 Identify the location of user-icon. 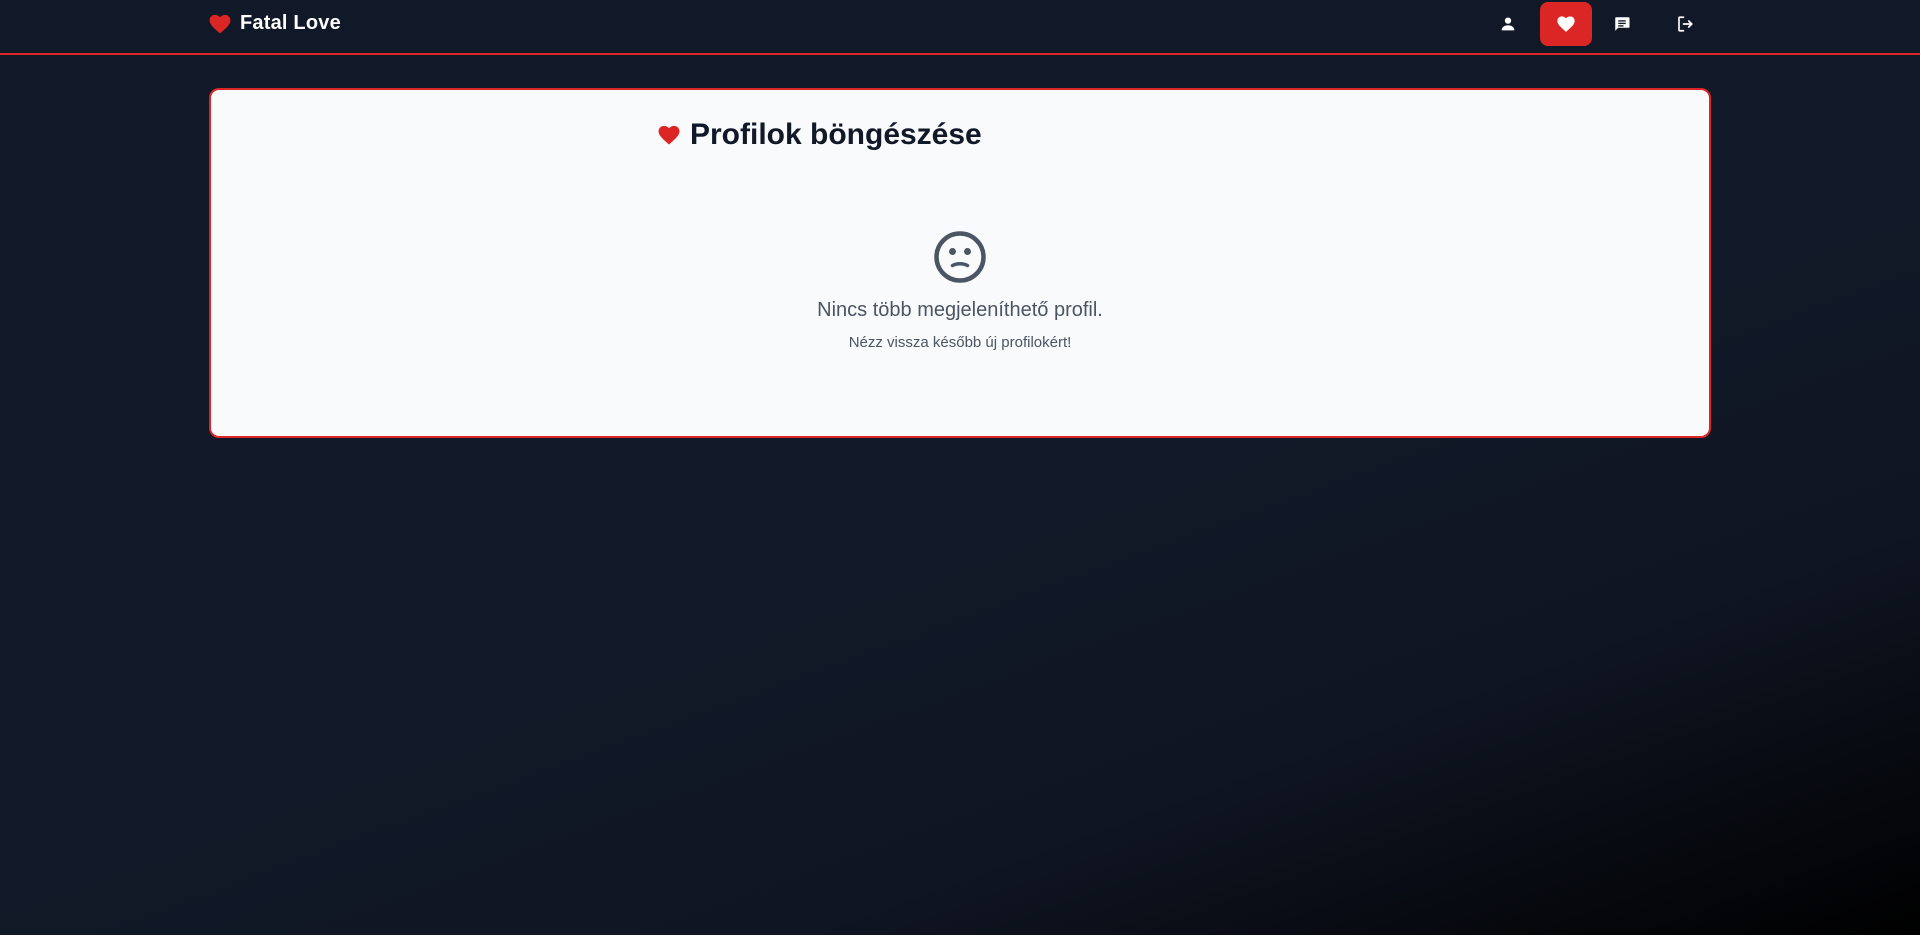
(1508, 24).